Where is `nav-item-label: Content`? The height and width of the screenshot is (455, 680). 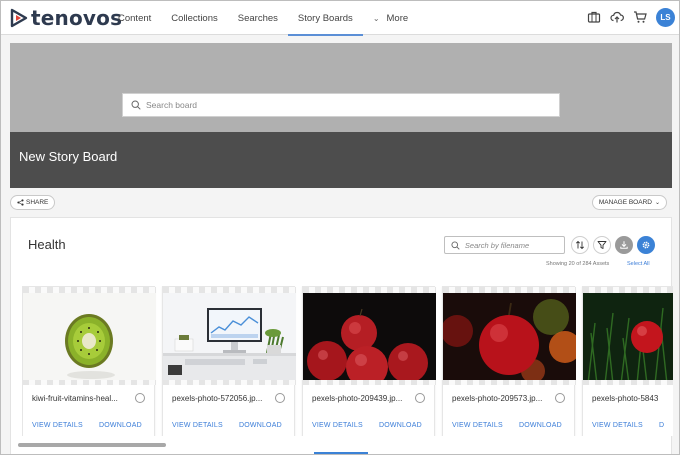
nav-item-label: Content is located at coordinates (135, 18).